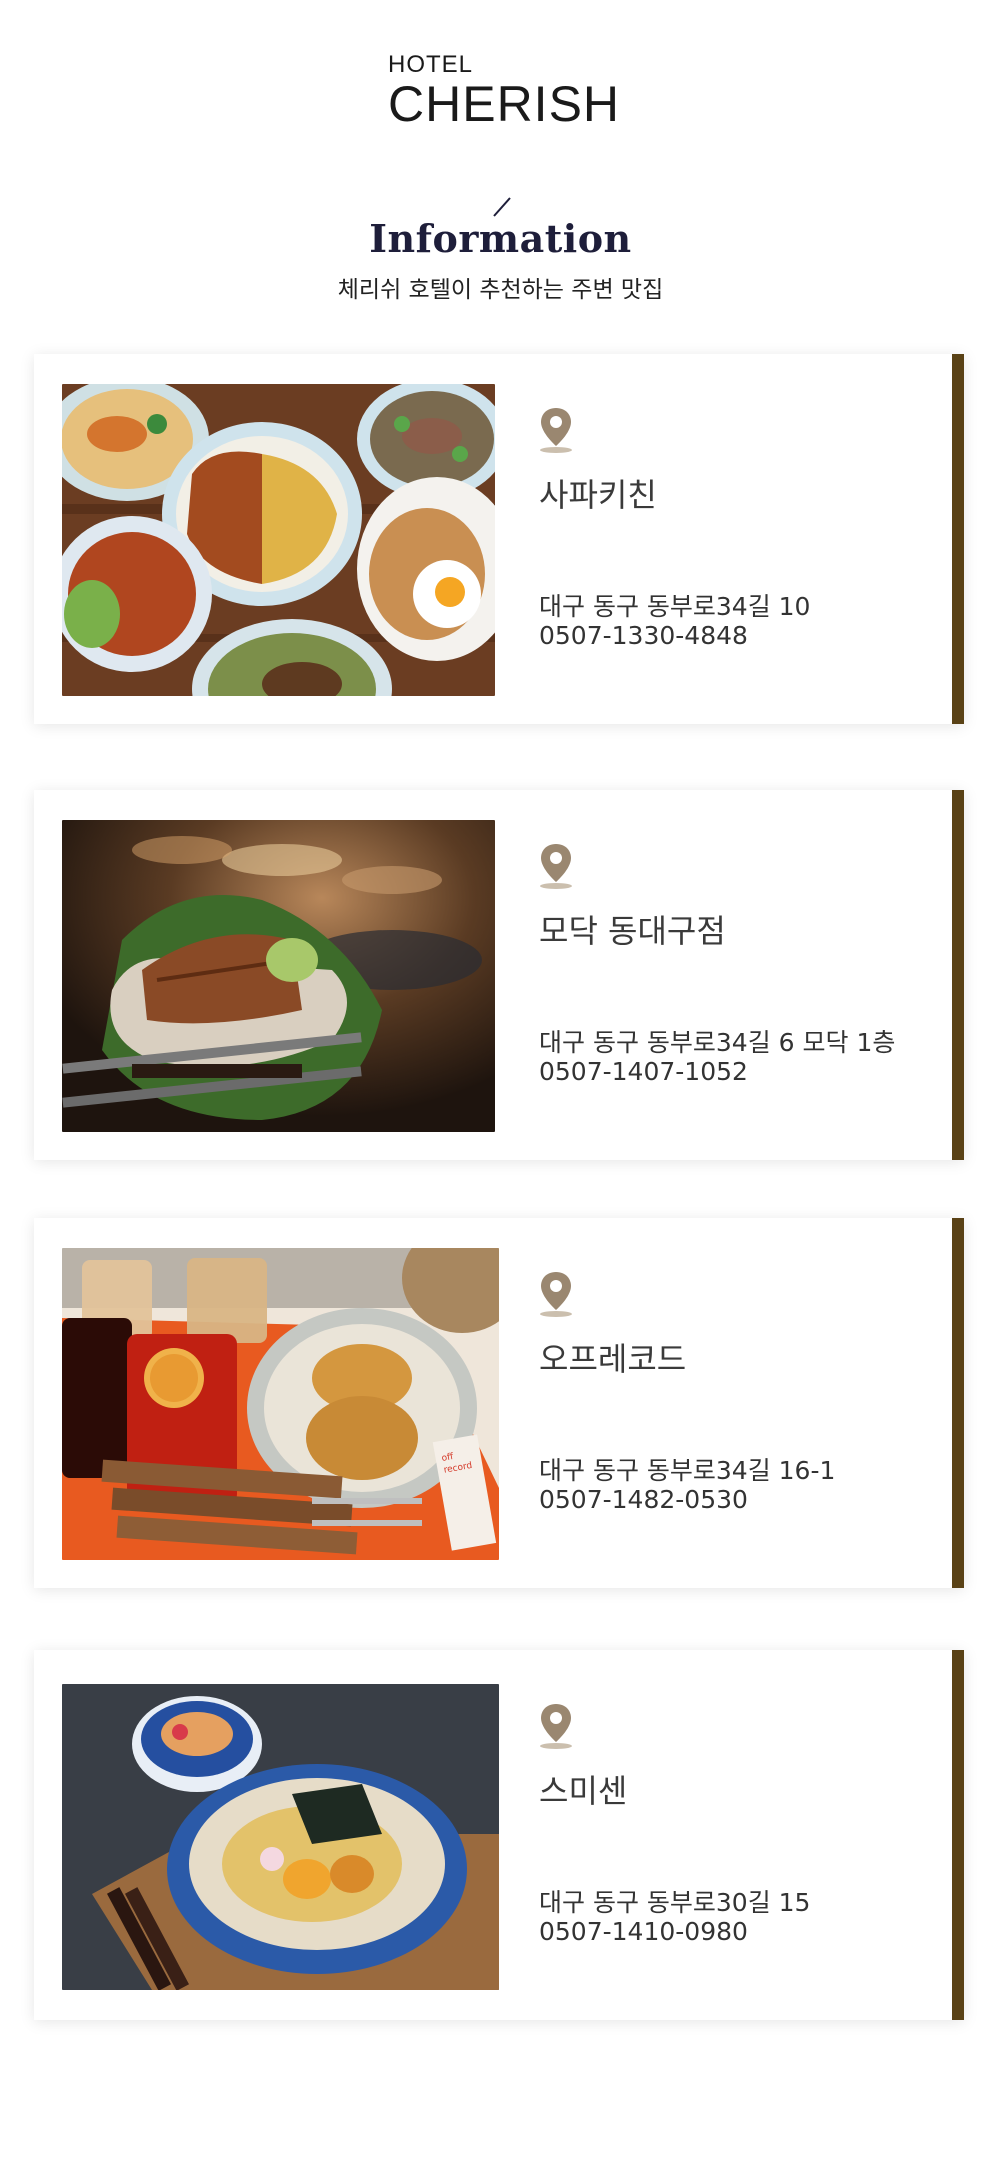  Describe the element at coordinates (504, 104) in the screenshot. I see `logo-cherish-text: CHERISH` at that location.